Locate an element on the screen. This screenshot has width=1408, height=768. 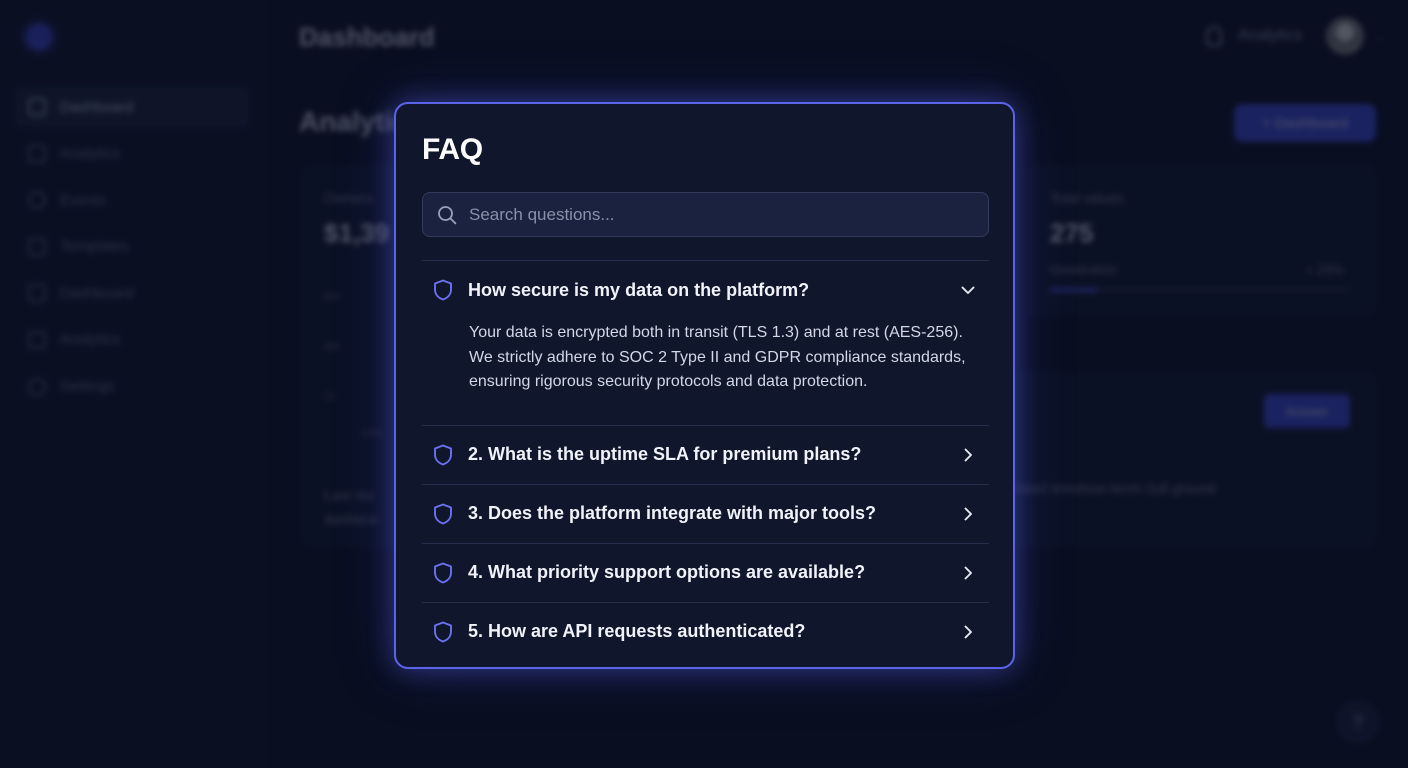
search-input is located at coordinates (728, 214).